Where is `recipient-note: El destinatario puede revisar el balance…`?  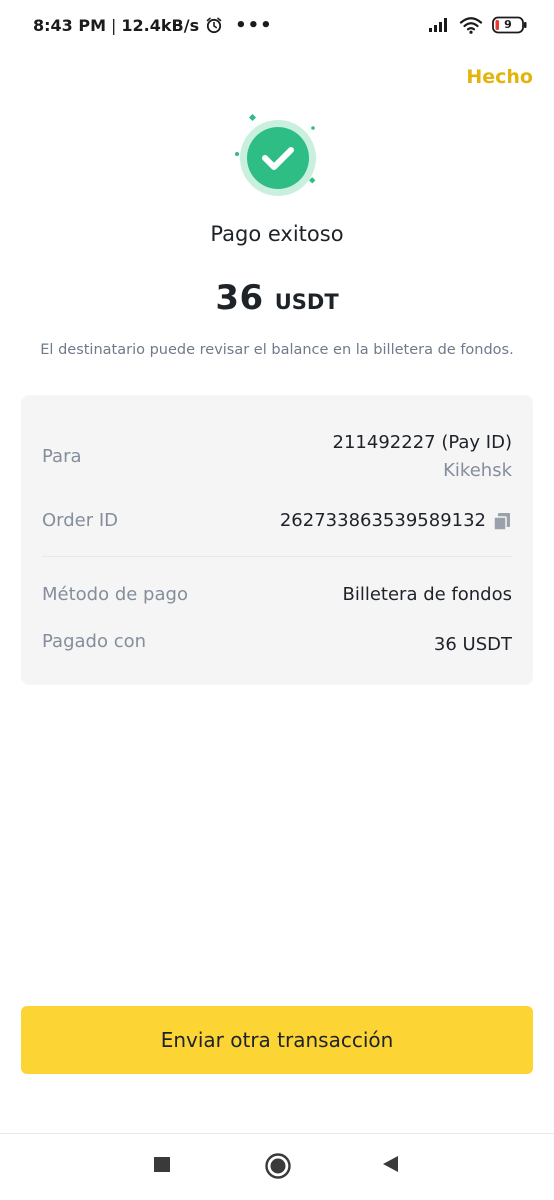
recipient-note: El destinatario puede revisar el balance… is located at coordinates (277, 350).